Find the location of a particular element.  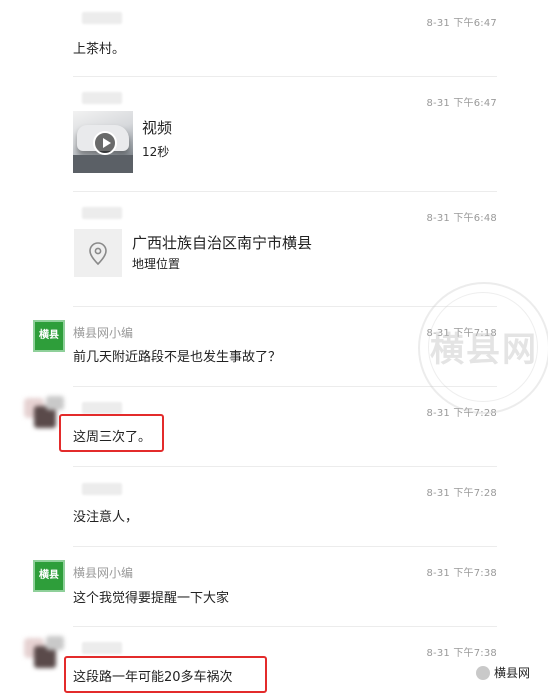

message-text: 上茶村。 is located at coordinates (99, 49).